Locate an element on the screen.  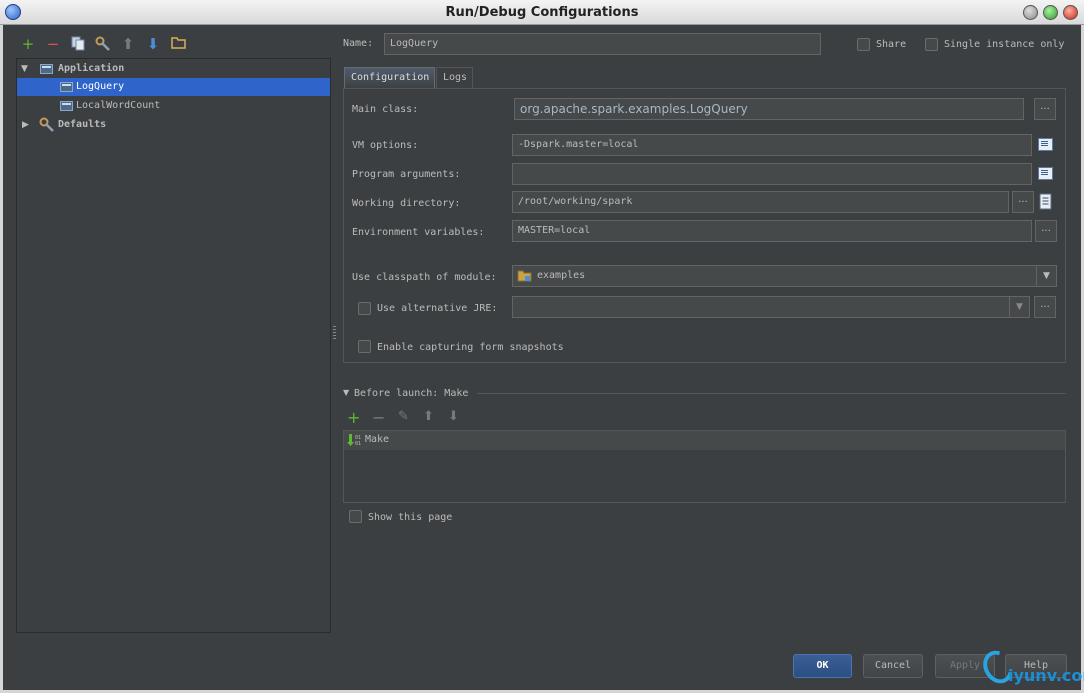
share-label: Share is located at coordinates (891, 44).